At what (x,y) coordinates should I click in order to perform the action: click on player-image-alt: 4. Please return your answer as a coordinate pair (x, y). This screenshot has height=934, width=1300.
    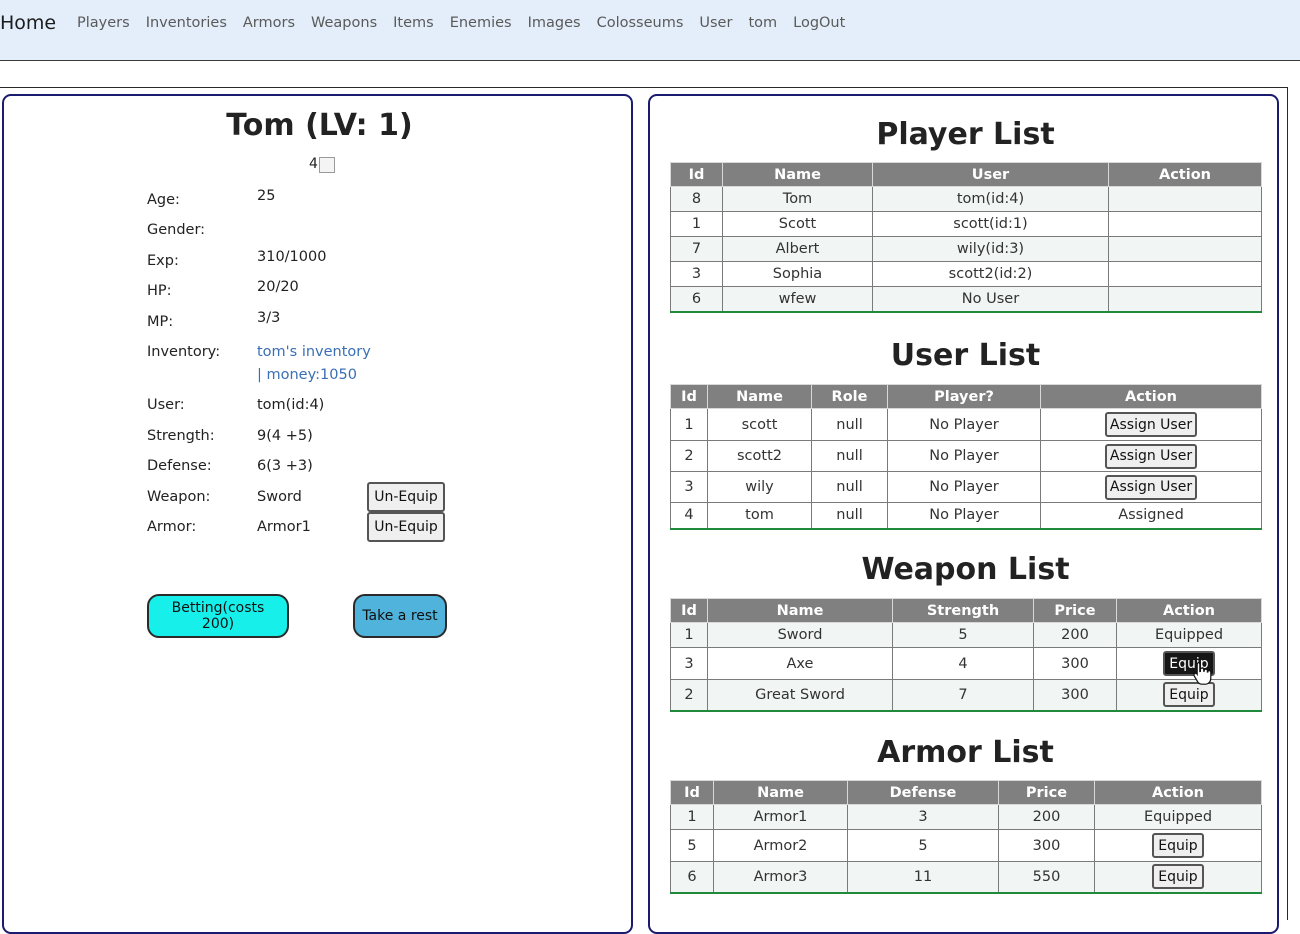
    Looking at the image, I should click on (313, 164).